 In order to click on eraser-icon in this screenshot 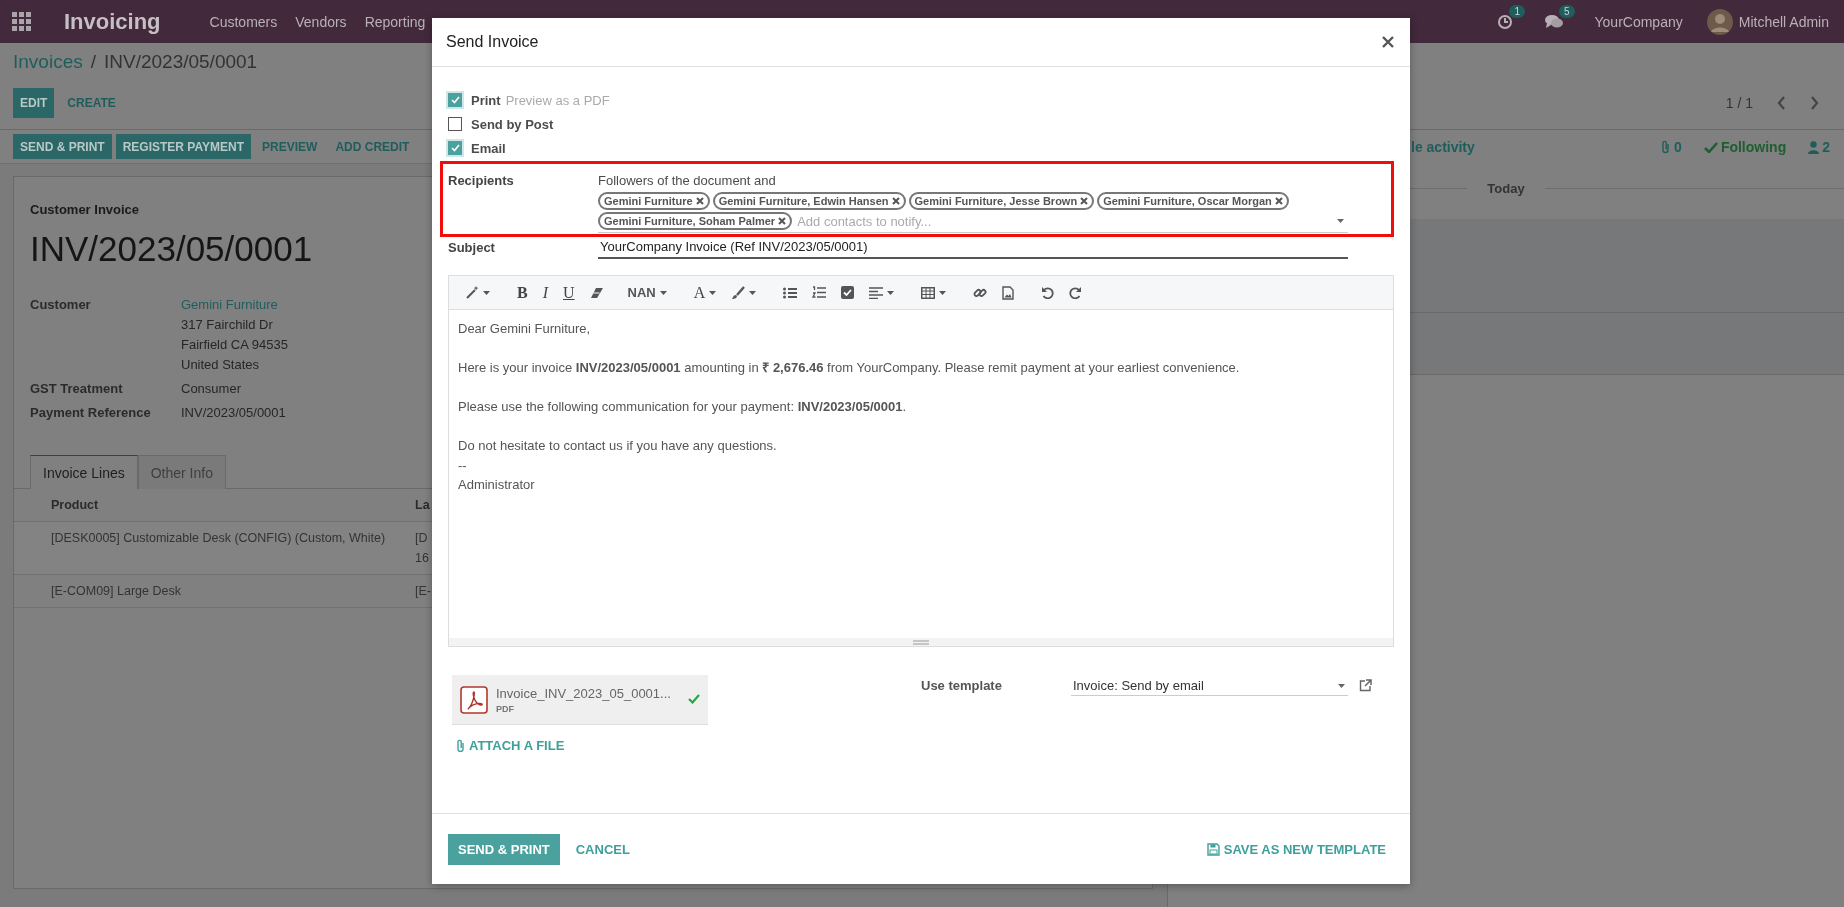, I will do `click(596, 292)`.